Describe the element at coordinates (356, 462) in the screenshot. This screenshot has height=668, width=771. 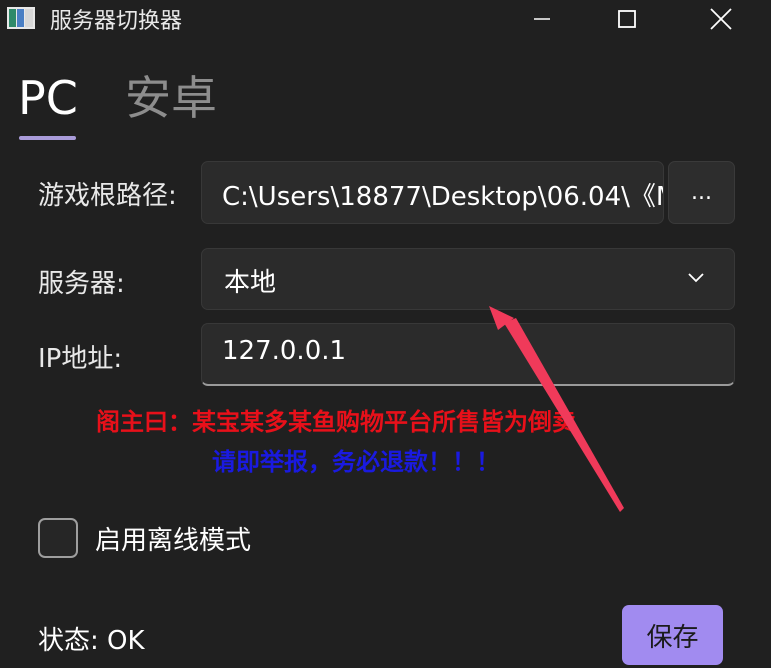
I see `annotation-warning-line2: 请即举报，务必退款！！！` at that location.